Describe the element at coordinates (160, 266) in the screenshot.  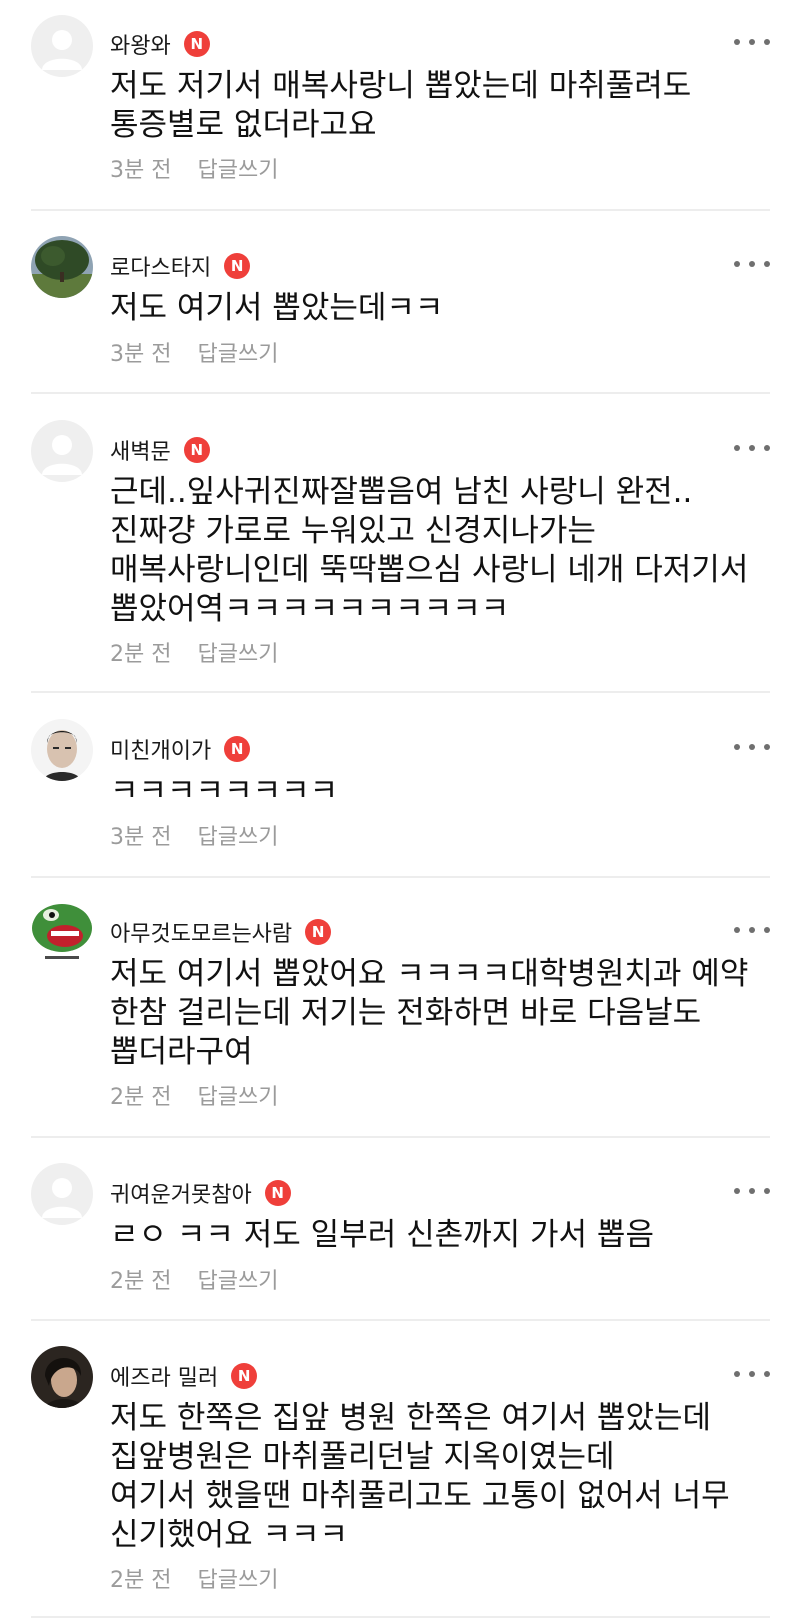
I see `username: 로다스타지` at that location.